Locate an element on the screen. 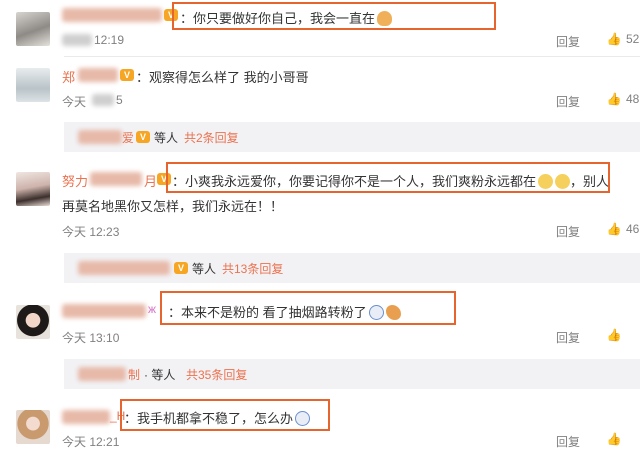 The width and height of the screenshot is (640, 450). username-suffix: 月 is located at coordinates (150, 180).